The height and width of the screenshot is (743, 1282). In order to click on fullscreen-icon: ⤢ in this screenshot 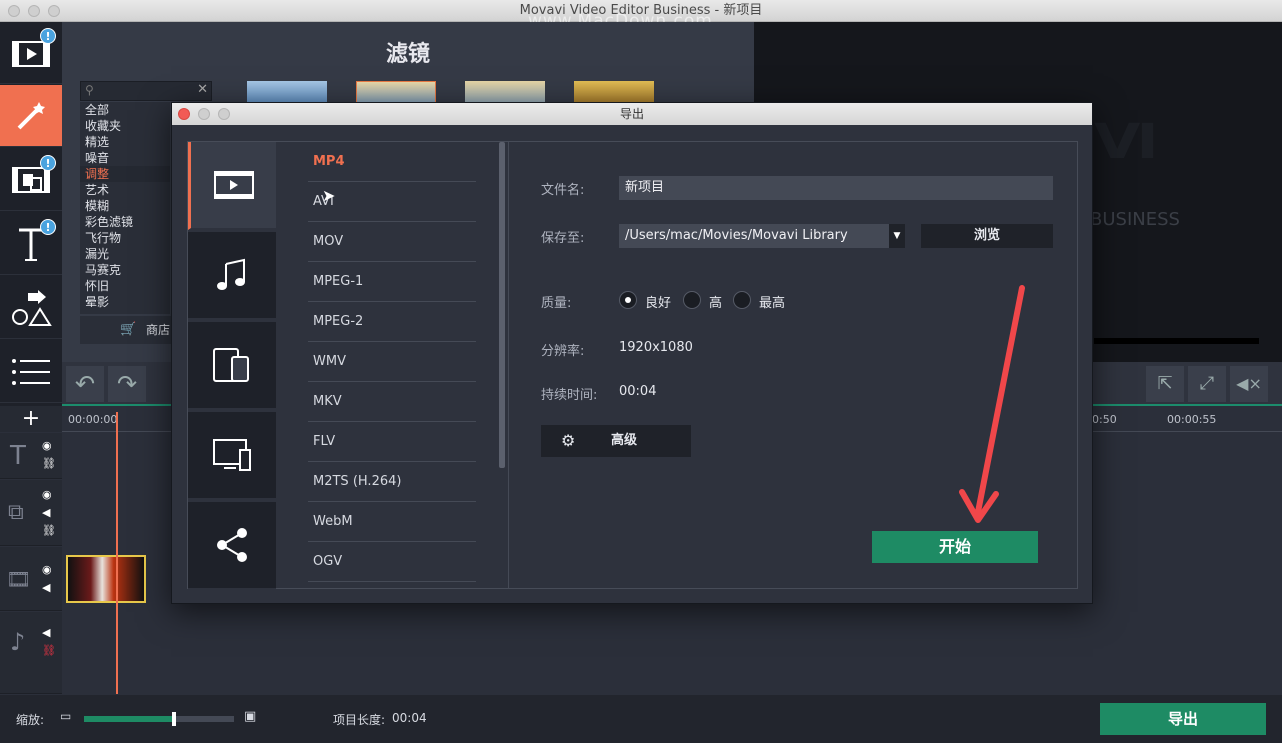, I will do `click(1207, 384)`.